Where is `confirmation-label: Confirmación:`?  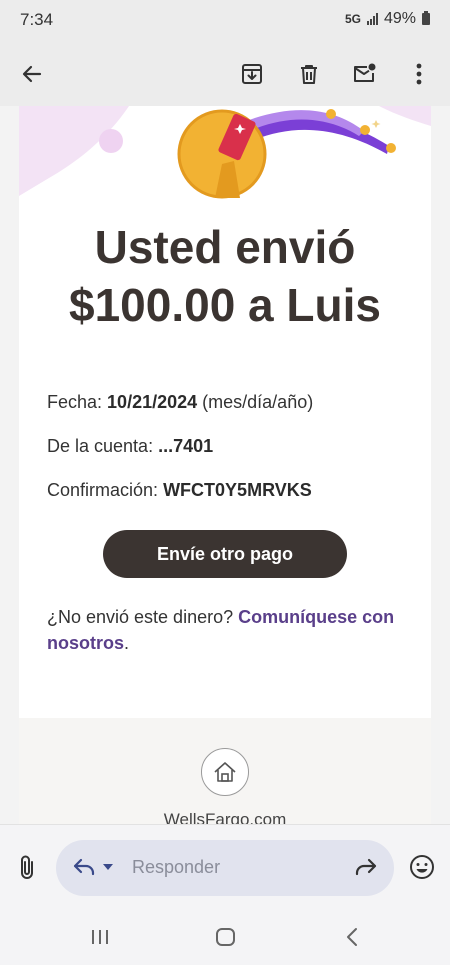
confirmation-label: Confirmación: is located at coordinates (103, 490).